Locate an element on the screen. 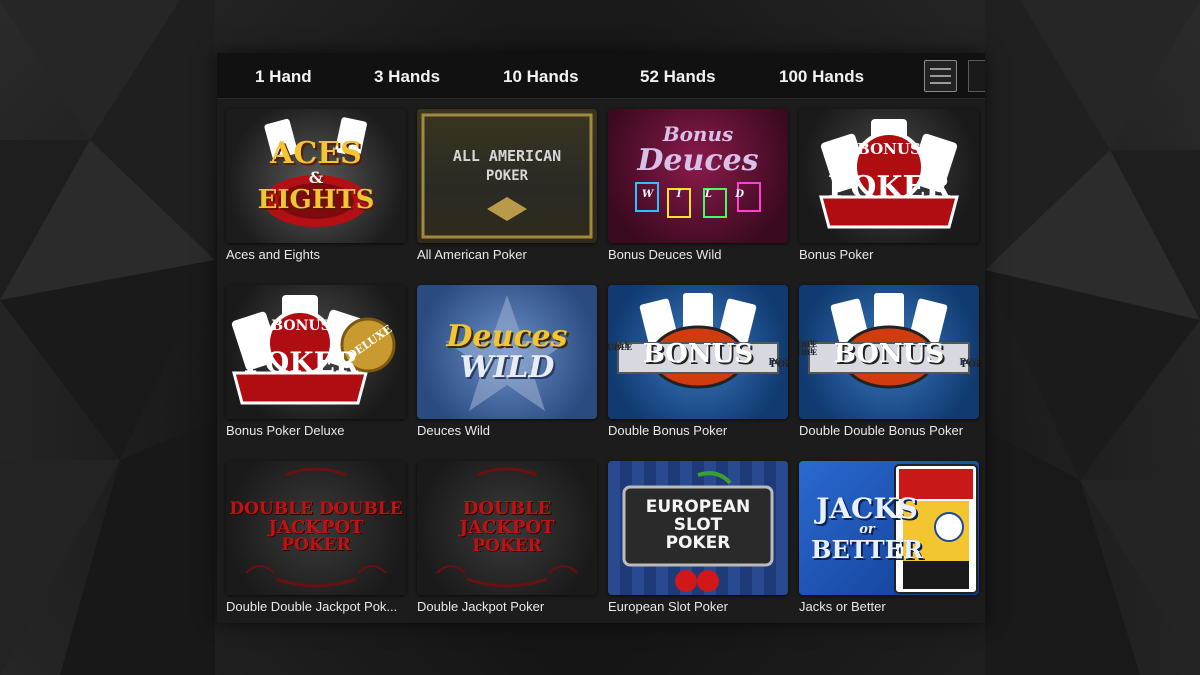  game-tile-aces-and-eights: ACES & EIGHTS Aces and Eights is located at coordinates (316, 185).